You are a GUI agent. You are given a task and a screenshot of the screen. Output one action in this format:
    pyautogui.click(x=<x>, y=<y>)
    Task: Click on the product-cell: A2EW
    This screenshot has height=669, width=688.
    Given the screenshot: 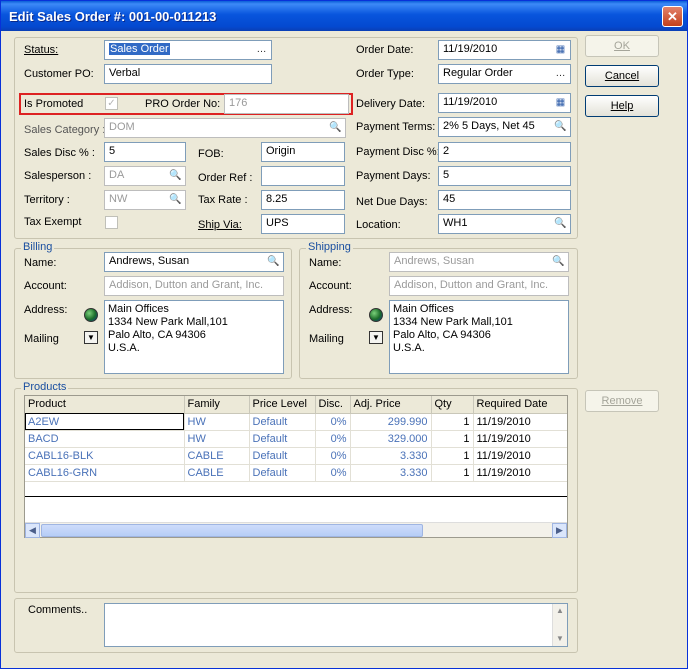 What is the action you would take?
    pyautogui.click(x=105, y=422)
    